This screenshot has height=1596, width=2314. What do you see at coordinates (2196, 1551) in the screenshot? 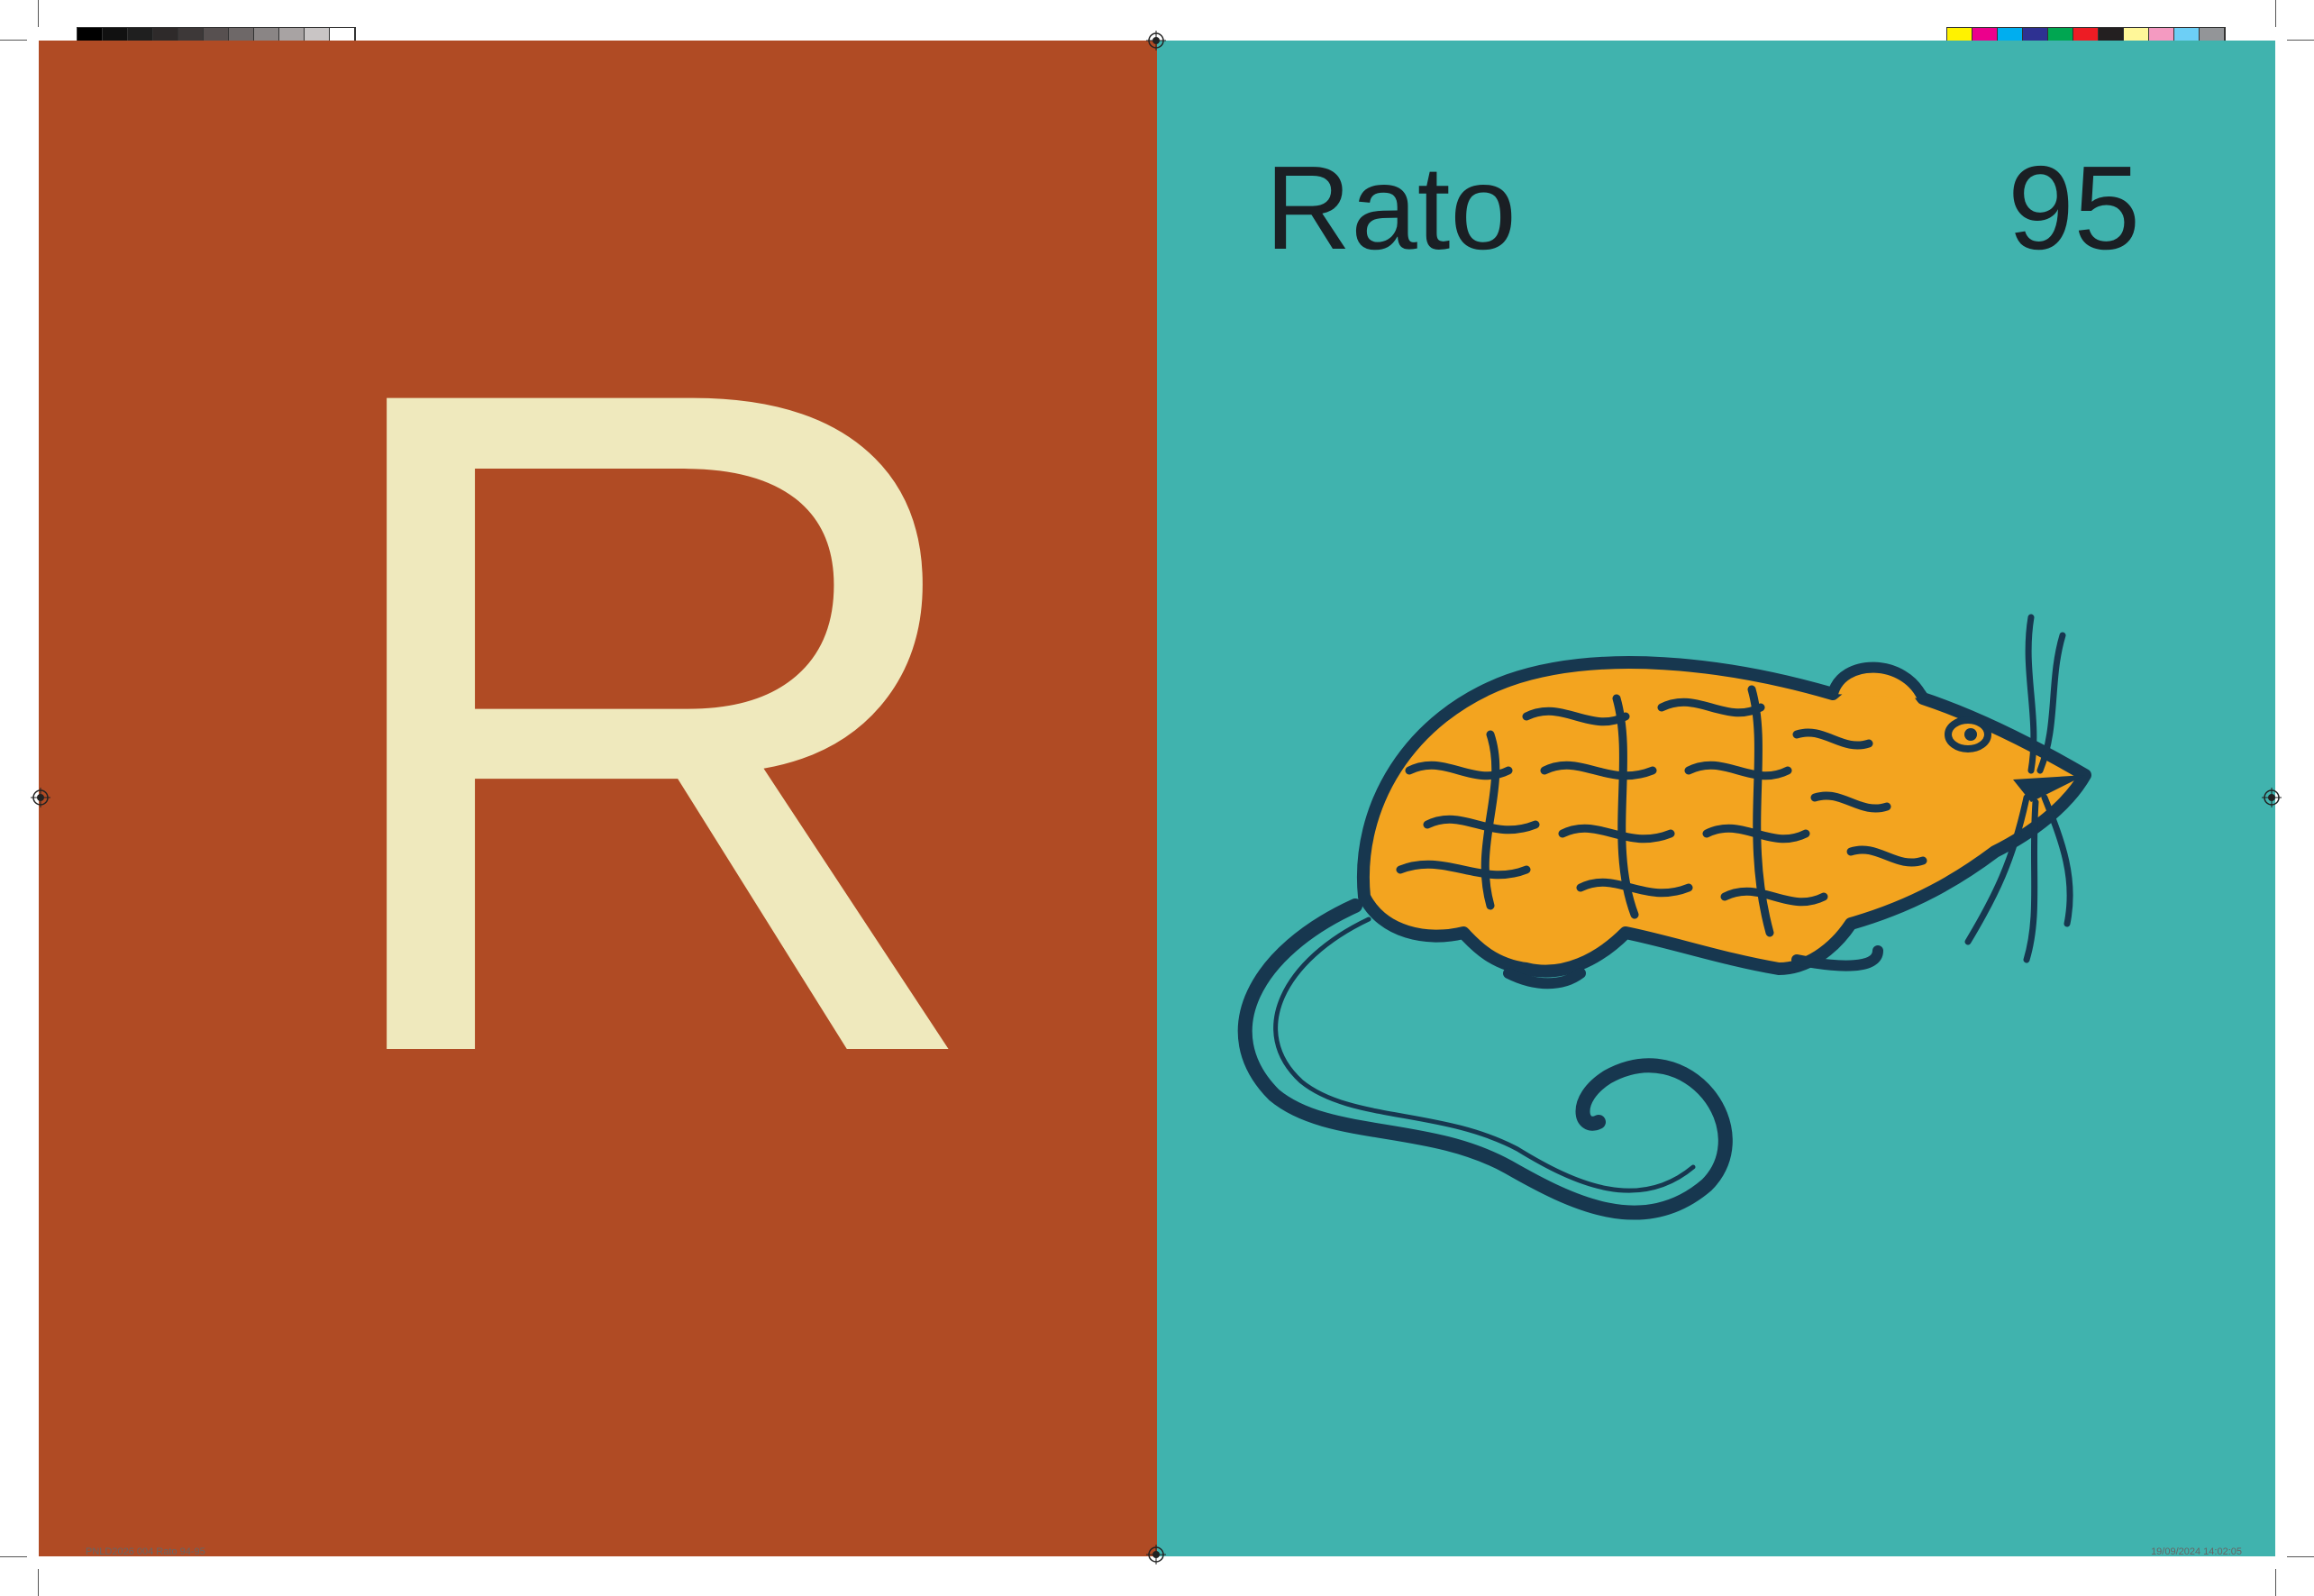
I see `slug-timestamp: 19/09/2024 14:02:05` at bounding box center [2196, 1551].